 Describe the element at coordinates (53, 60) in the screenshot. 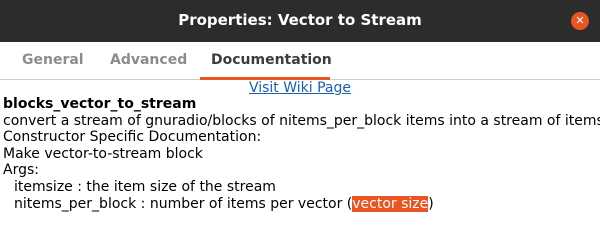

I see `tab-general: General` at that location.